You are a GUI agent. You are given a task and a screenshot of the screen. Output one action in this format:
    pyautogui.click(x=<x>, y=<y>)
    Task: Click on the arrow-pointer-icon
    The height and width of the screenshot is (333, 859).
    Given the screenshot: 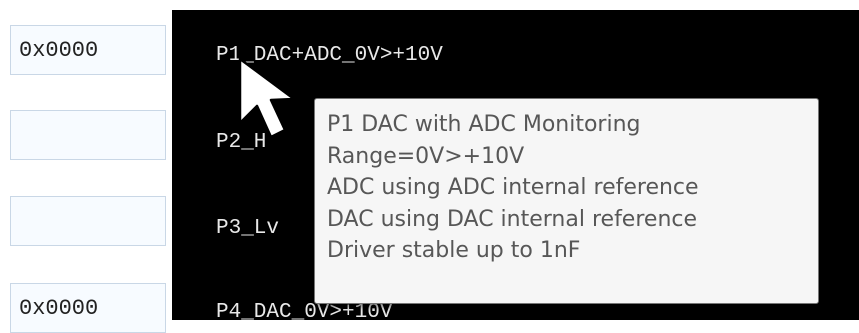 What is the action you would take?
    pyautogui.click(x=267, y=98)
    